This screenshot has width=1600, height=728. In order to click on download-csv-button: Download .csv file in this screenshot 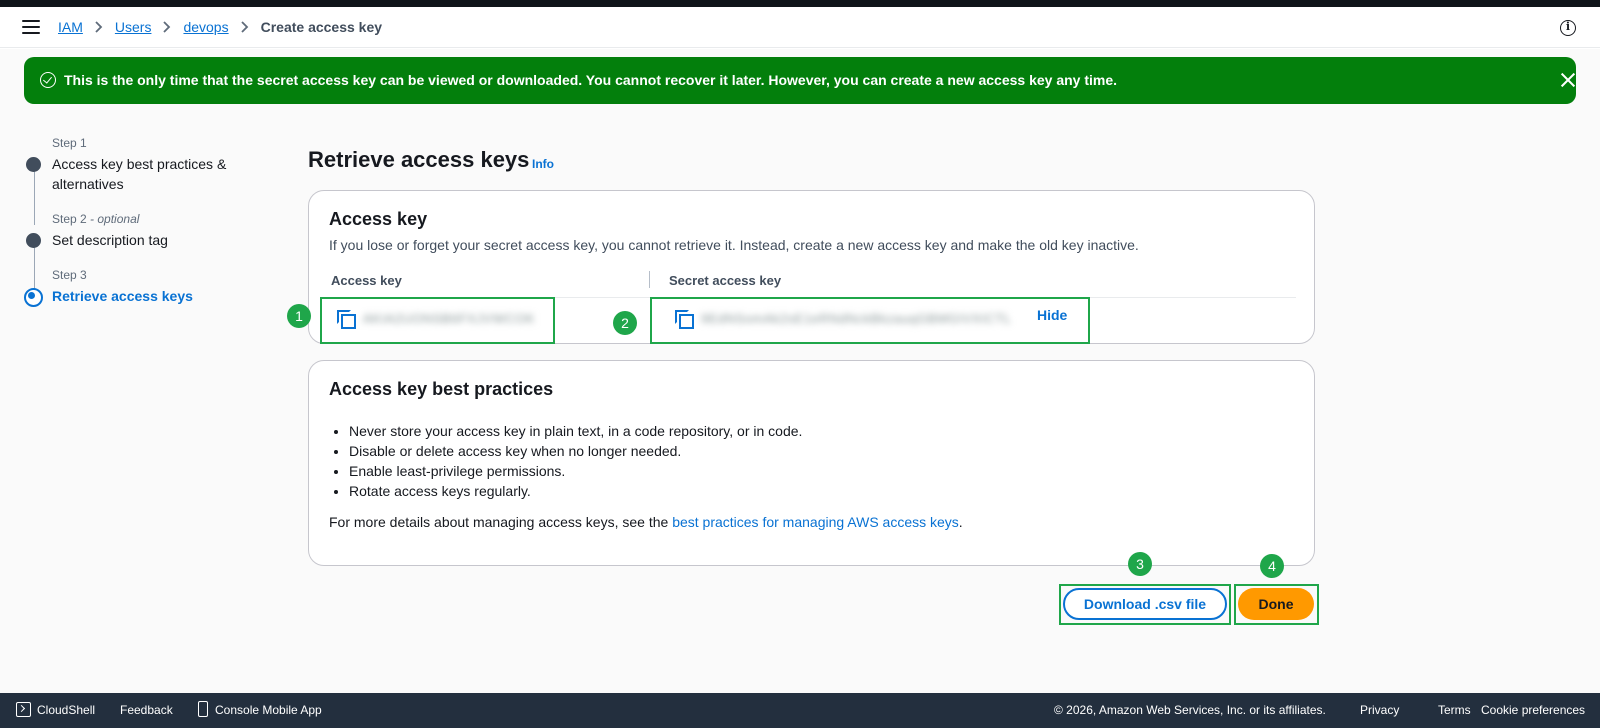, I will do `click(1145, 604)`.